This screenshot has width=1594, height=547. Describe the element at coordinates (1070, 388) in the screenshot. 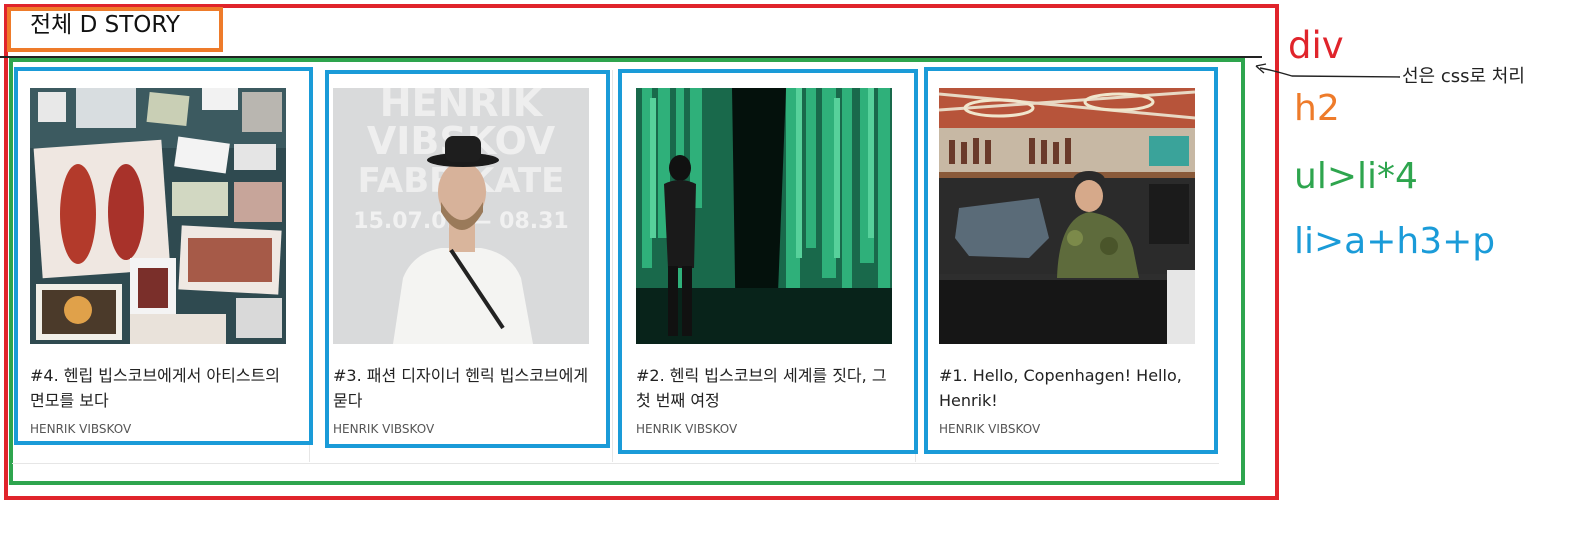

I see `story-title: #1. Hello, Copenhagen! Hello, Henrik!` at that location.